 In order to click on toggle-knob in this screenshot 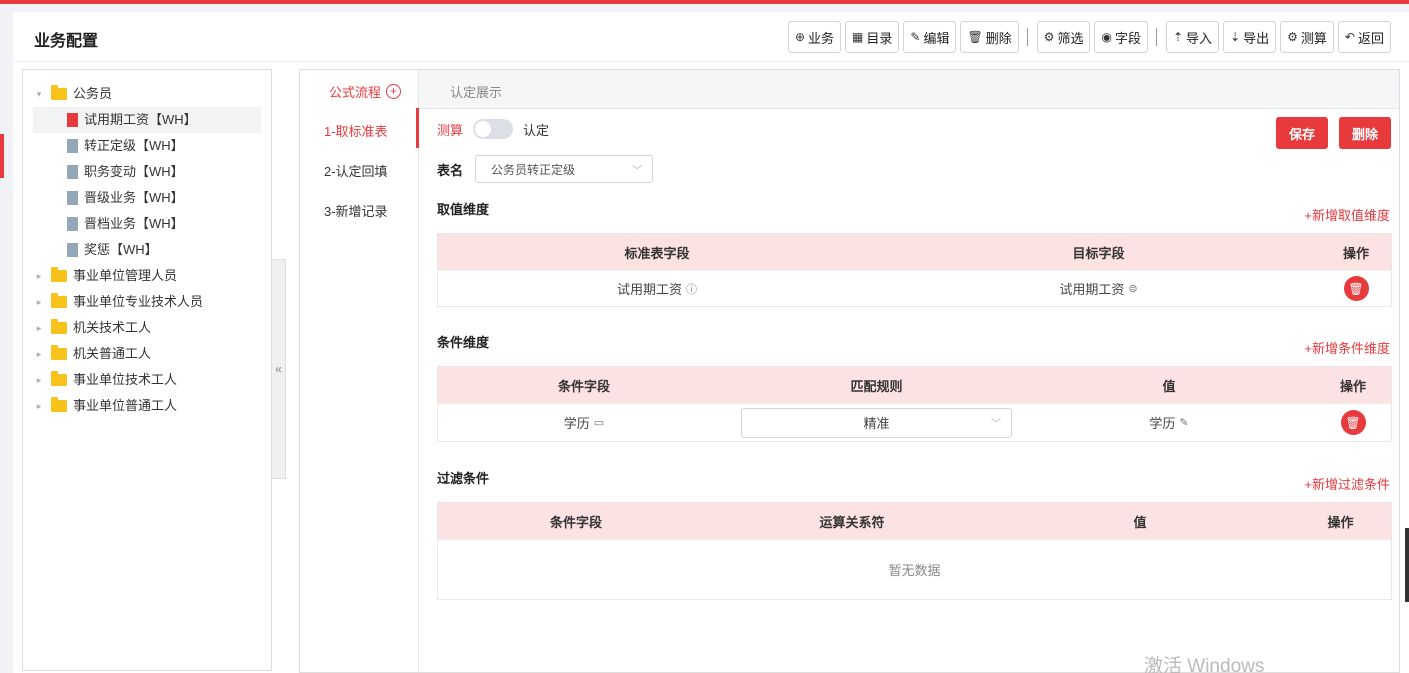, I will do `click(483, 129)`.